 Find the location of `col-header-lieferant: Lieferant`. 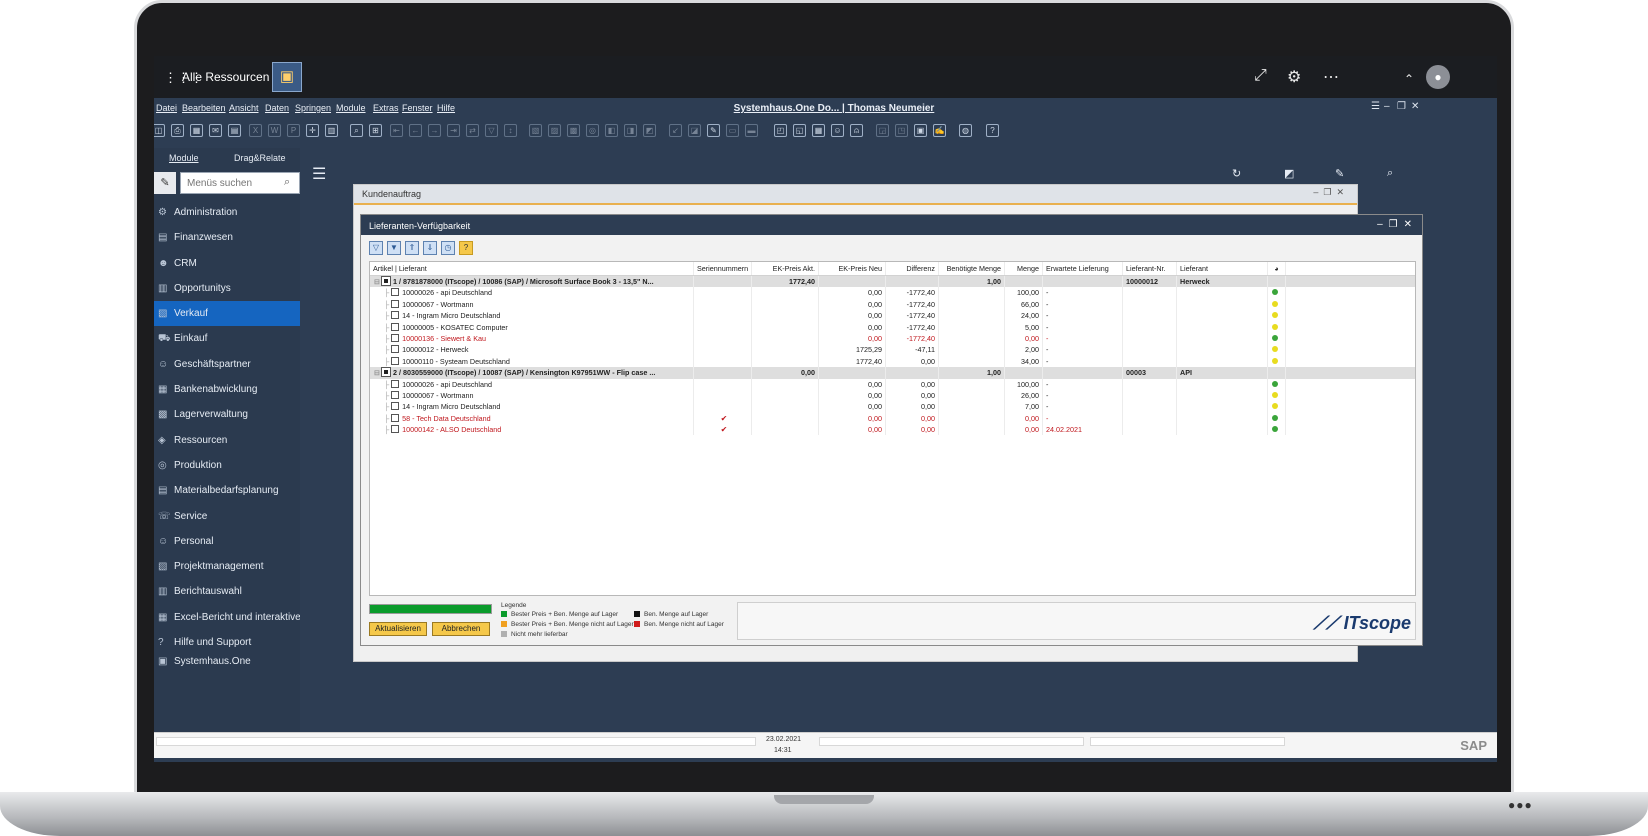

col-header-lieferant: Lieferant is located at coordinates (1222, 268).